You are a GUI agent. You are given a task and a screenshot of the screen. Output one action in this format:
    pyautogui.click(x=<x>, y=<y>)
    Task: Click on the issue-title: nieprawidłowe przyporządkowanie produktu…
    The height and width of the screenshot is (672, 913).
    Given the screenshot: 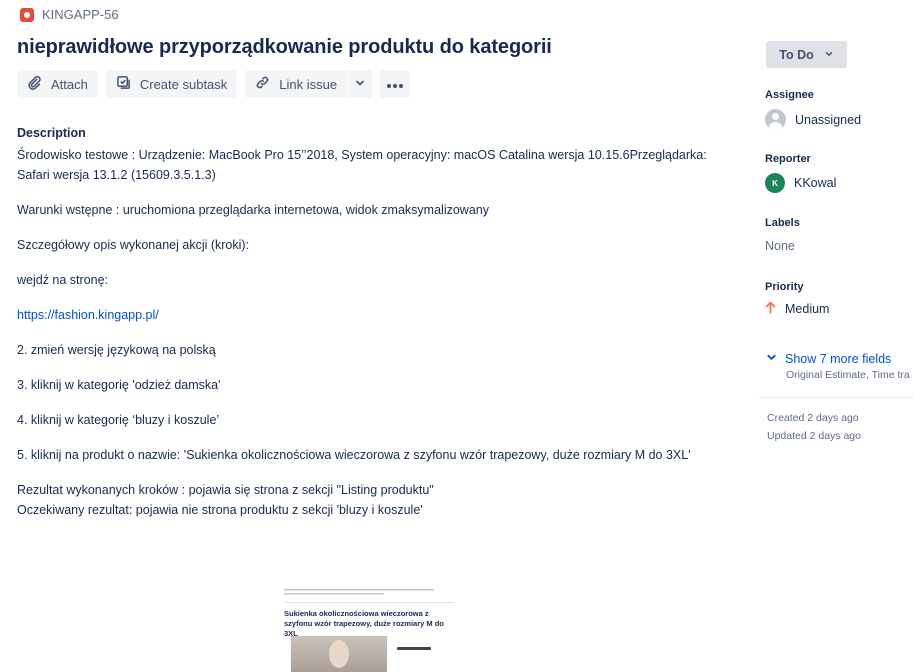 What is the action you would take?
    pyautogui.click(x=284, y=47)
    